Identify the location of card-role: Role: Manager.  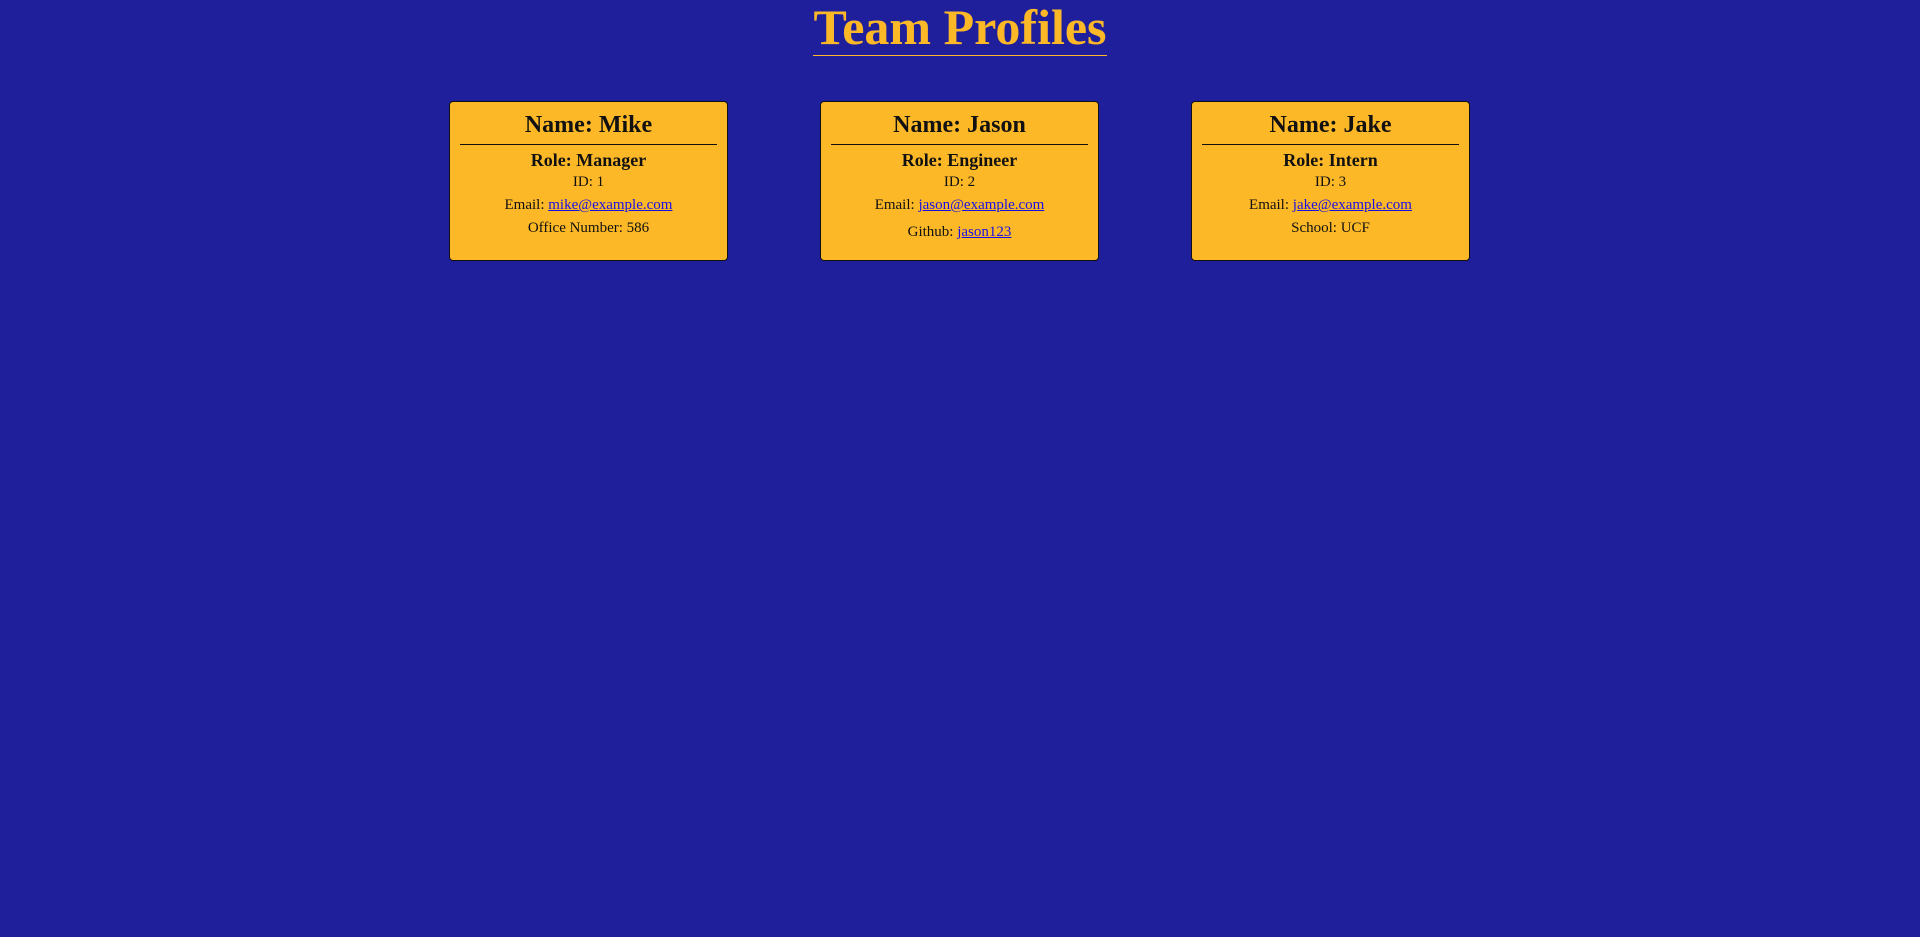
(588, 160).